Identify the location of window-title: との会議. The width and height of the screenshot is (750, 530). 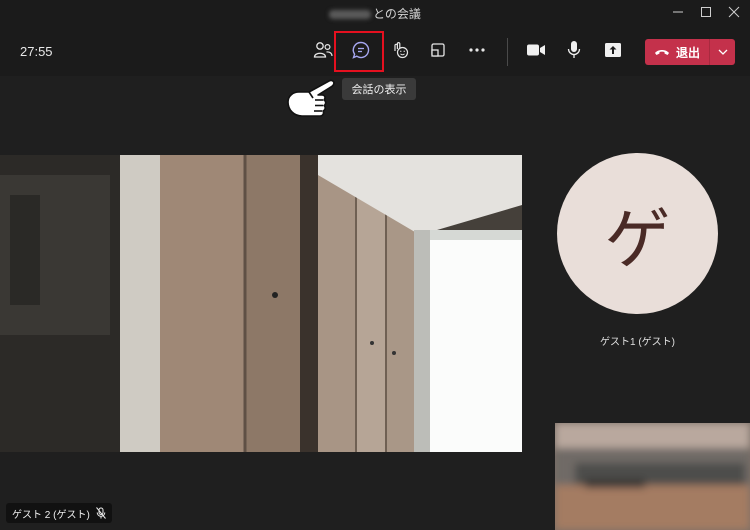
(375, 13).